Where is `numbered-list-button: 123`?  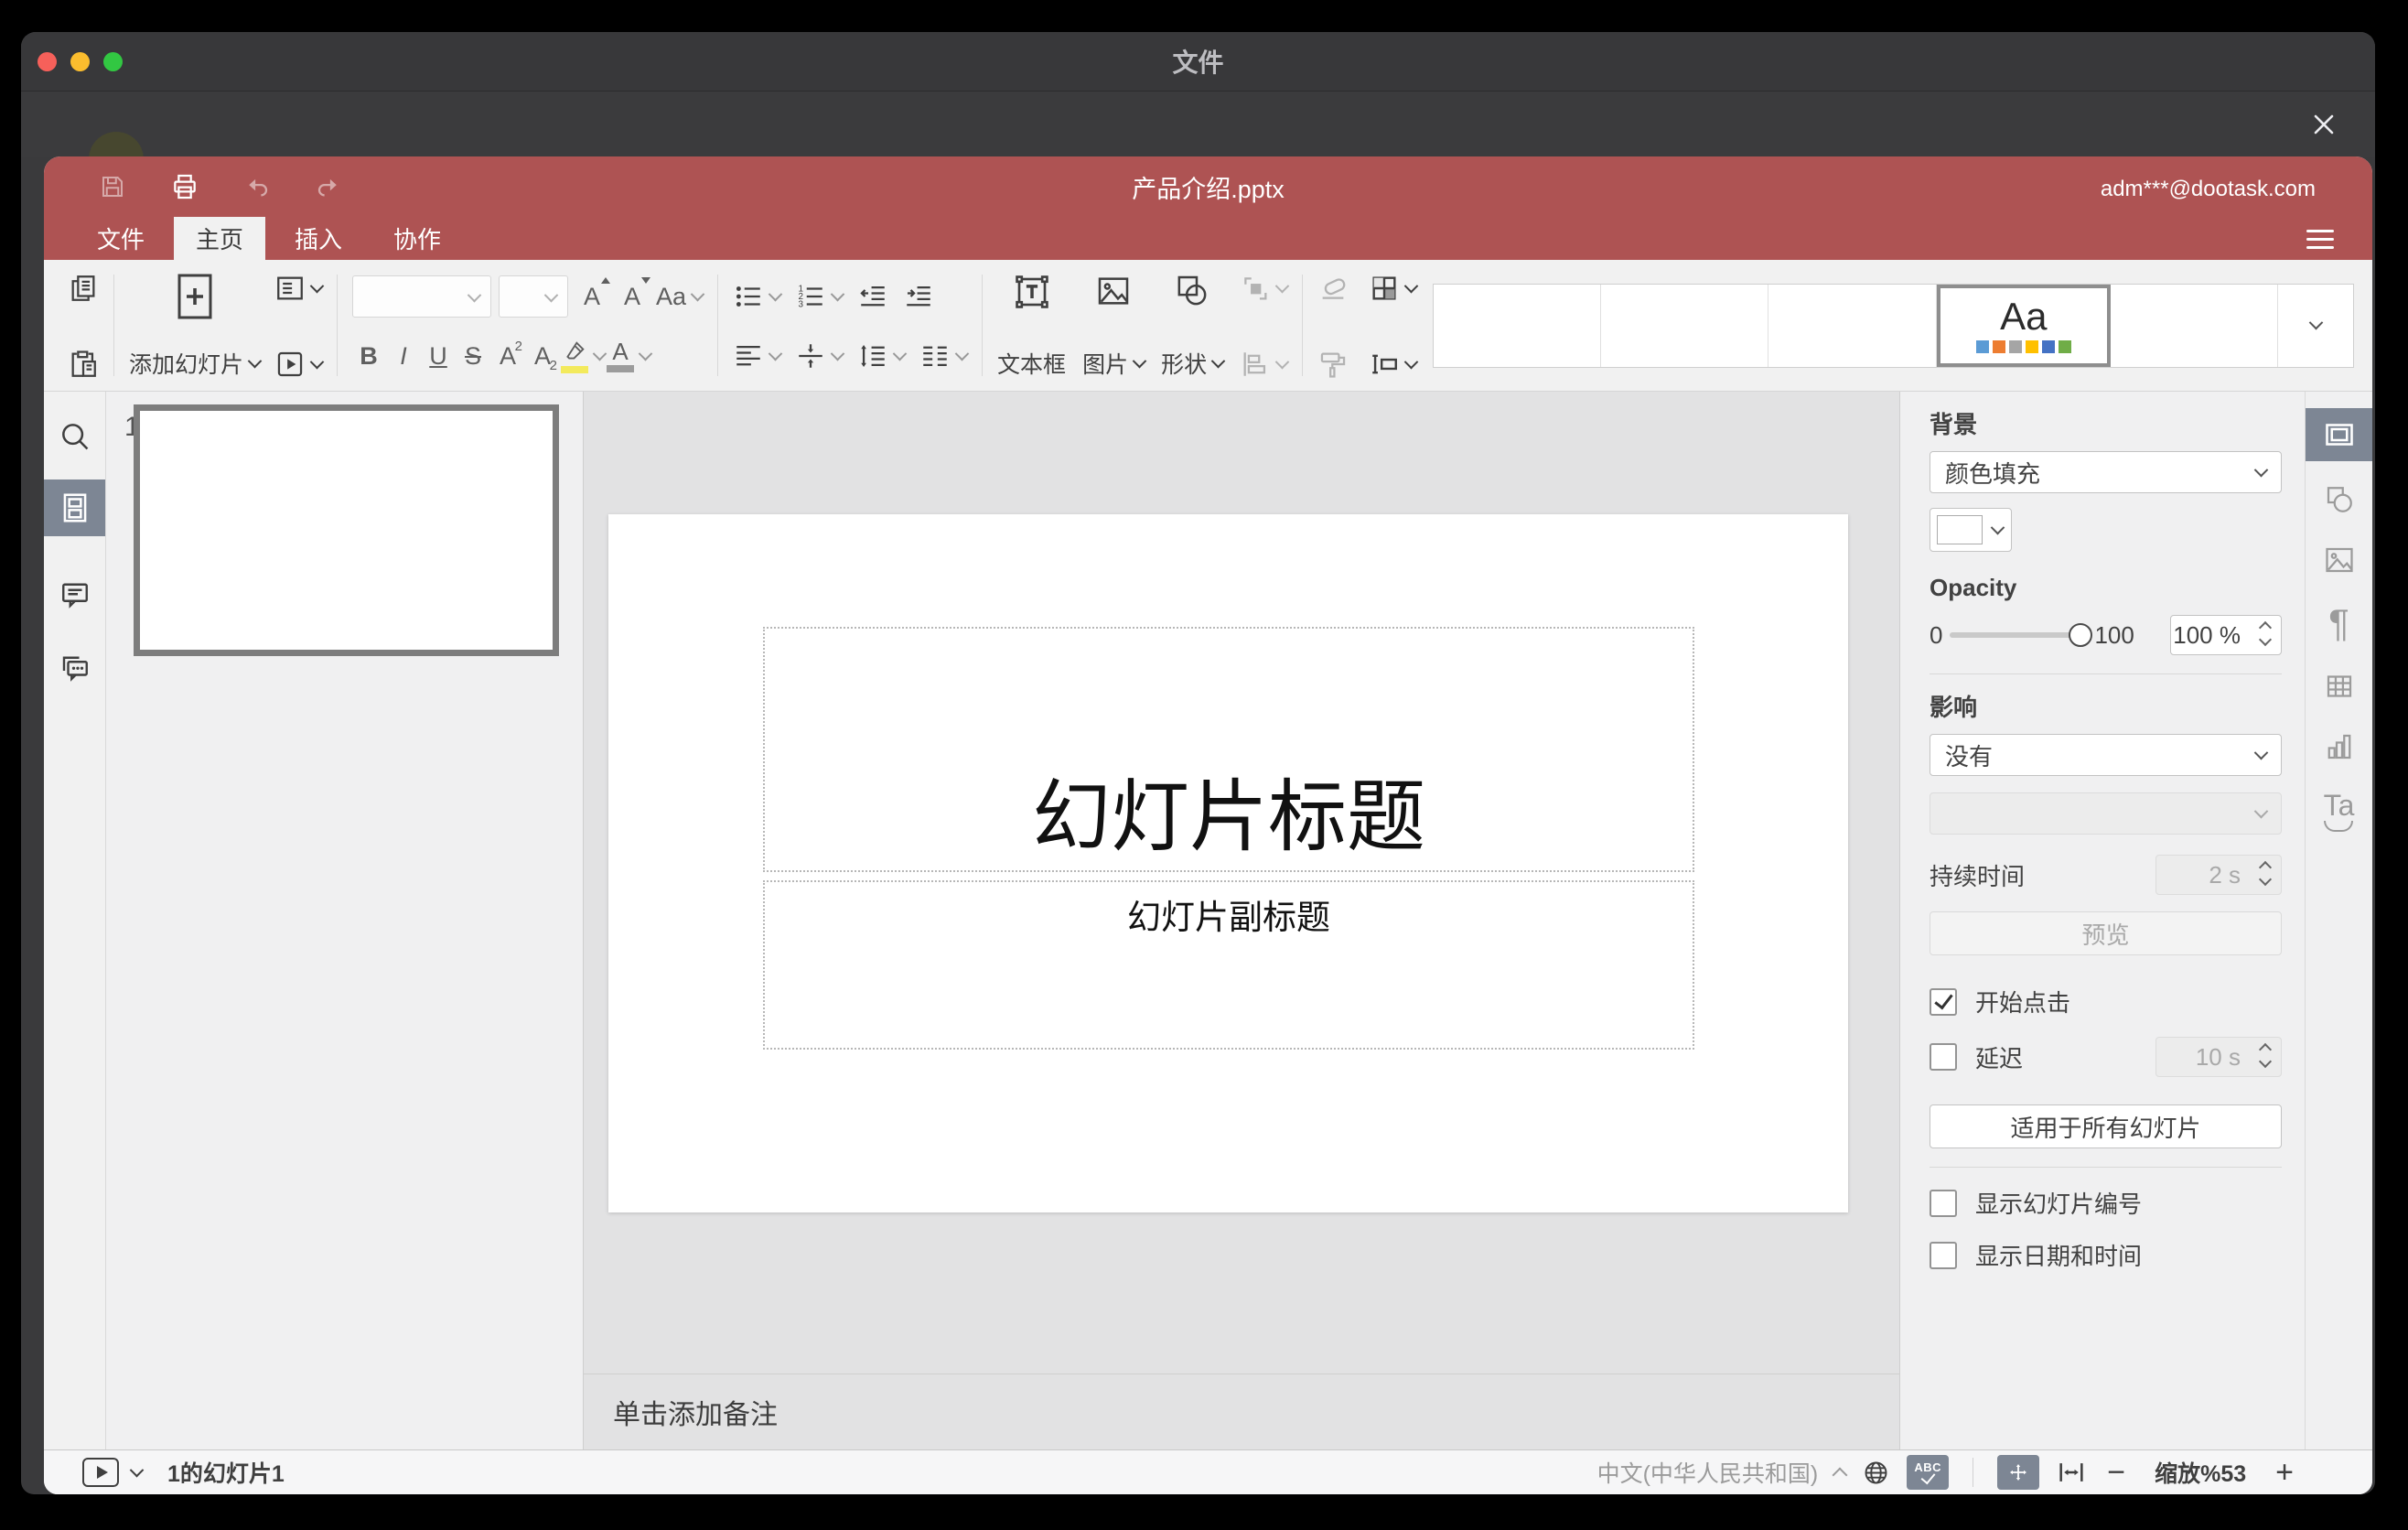 numbered-list-button: 123 is located at coordinates (820, 296).